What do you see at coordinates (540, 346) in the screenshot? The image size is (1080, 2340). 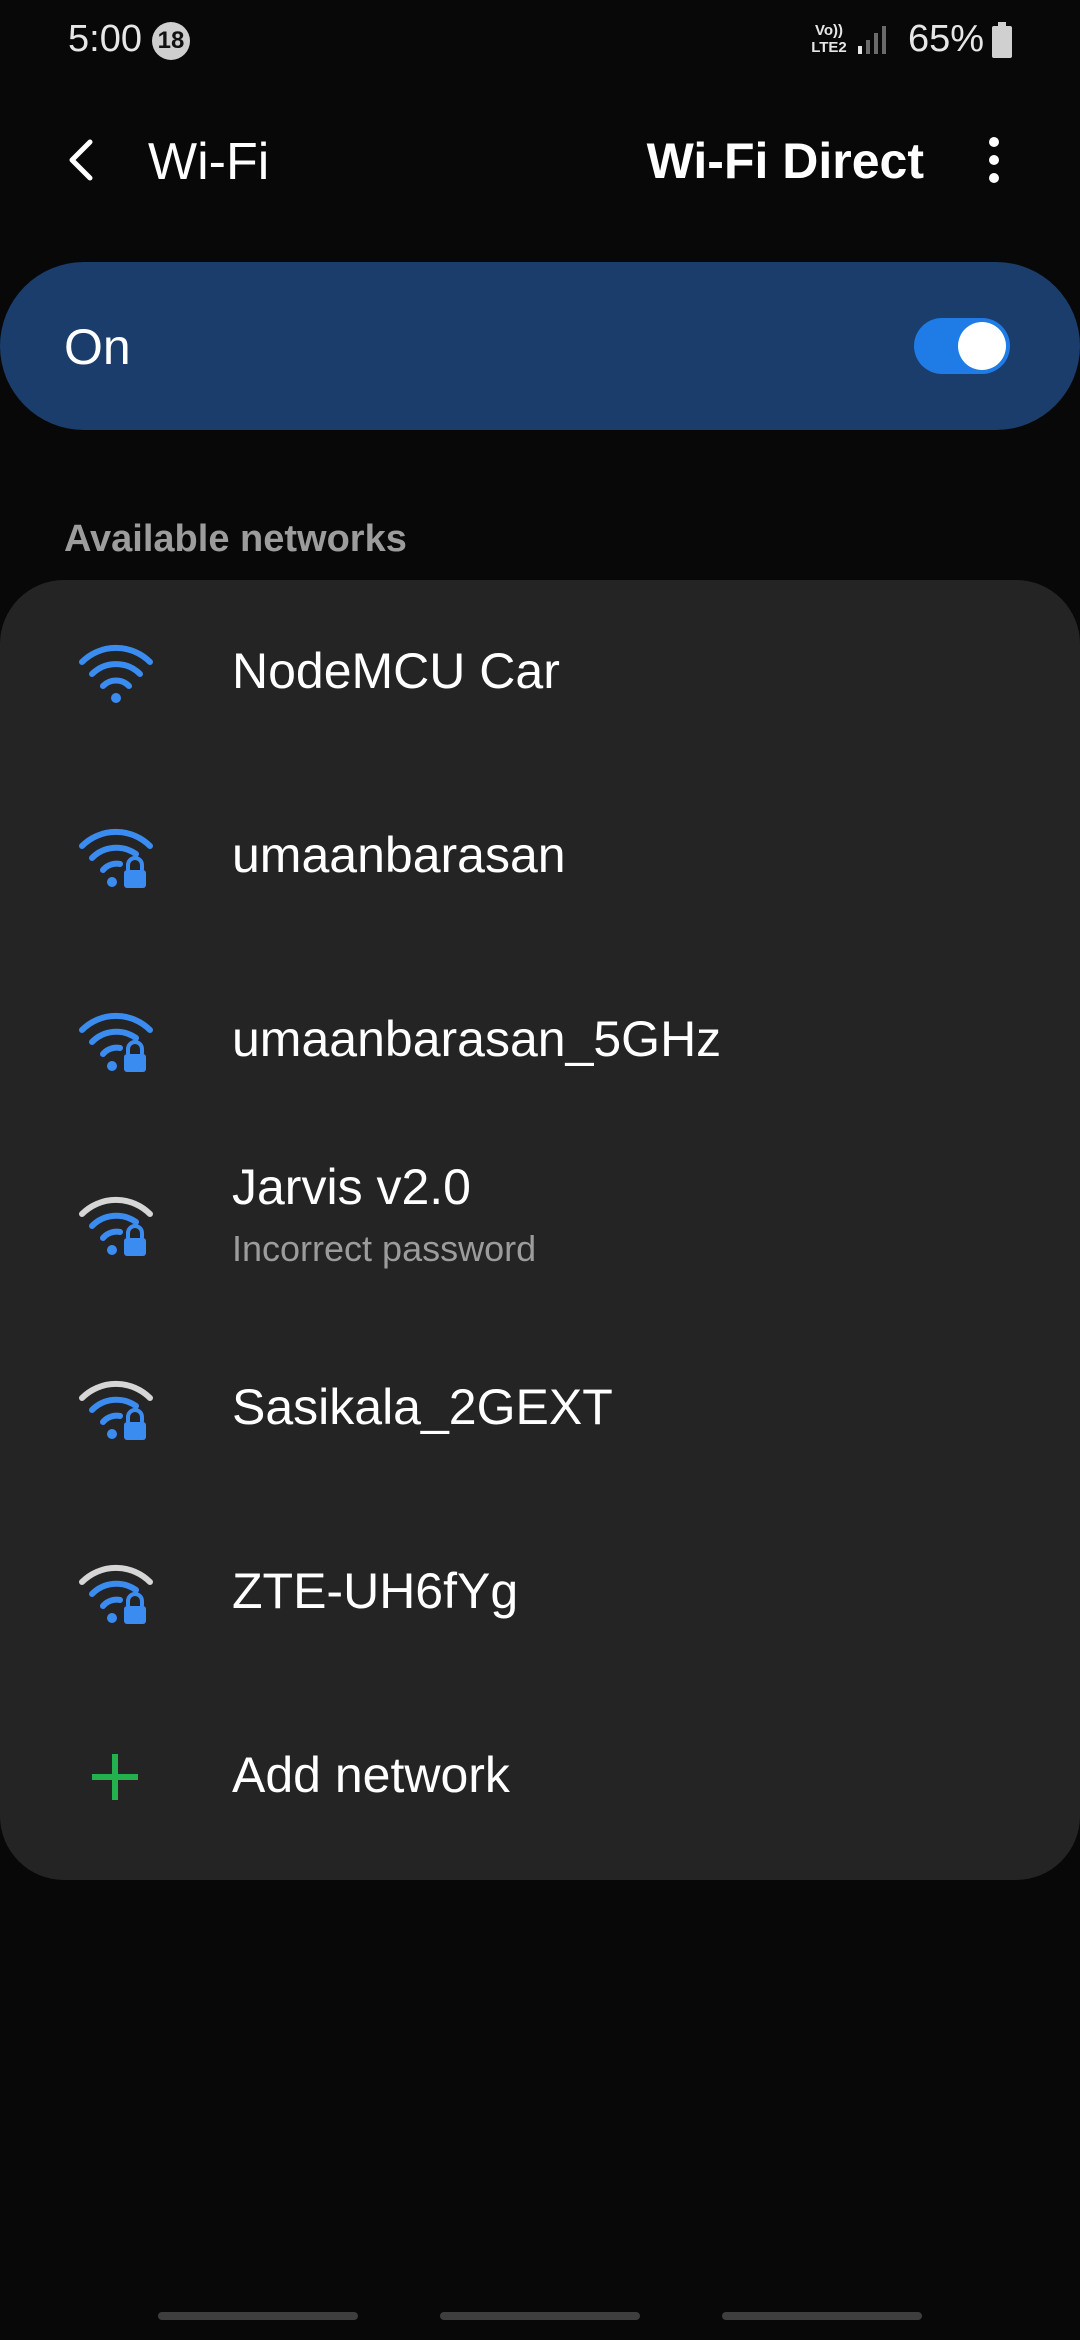 I see `wifi-master-switch: On` at bounding box center [540, 346].